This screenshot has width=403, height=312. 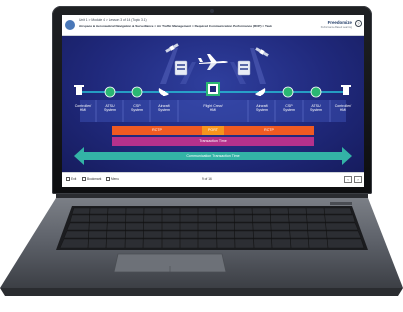 What do you see at coordinates (358, 23) in the screenshot?
I see `help-button: ?` at bounding box center [358, 23].